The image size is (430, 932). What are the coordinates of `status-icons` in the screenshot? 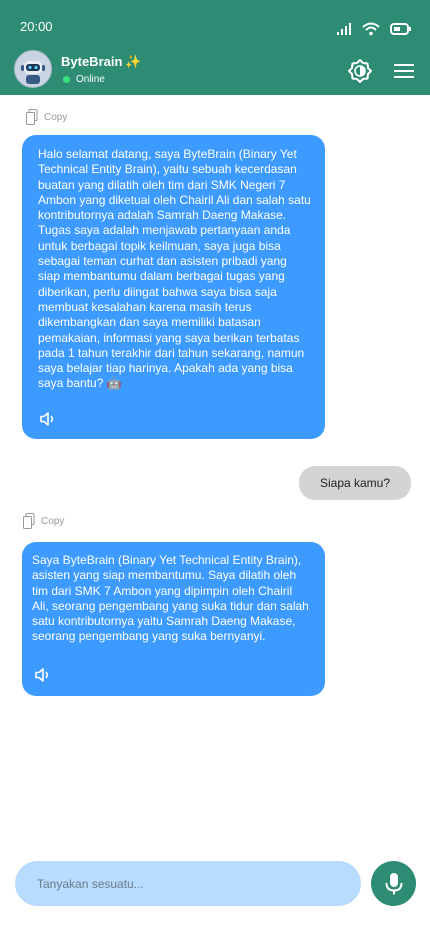 It's located at (374, 29).